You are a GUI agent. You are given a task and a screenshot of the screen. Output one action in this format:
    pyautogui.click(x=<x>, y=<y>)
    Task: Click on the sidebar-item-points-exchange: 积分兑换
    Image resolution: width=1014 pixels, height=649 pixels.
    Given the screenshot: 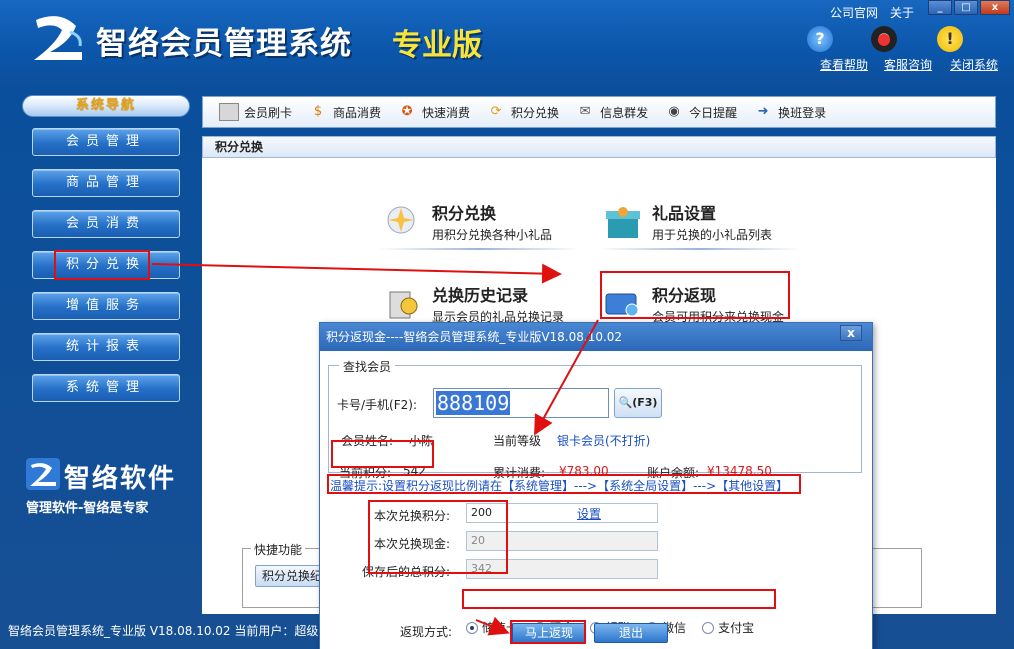 What is the action you would take?
    pyautogui.click(x=106, y=265)
    